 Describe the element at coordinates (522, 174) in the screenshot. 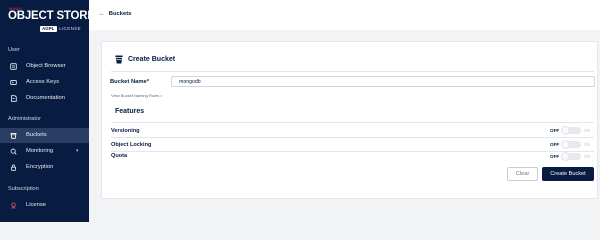

I see `clear-button: Clear` at that location.